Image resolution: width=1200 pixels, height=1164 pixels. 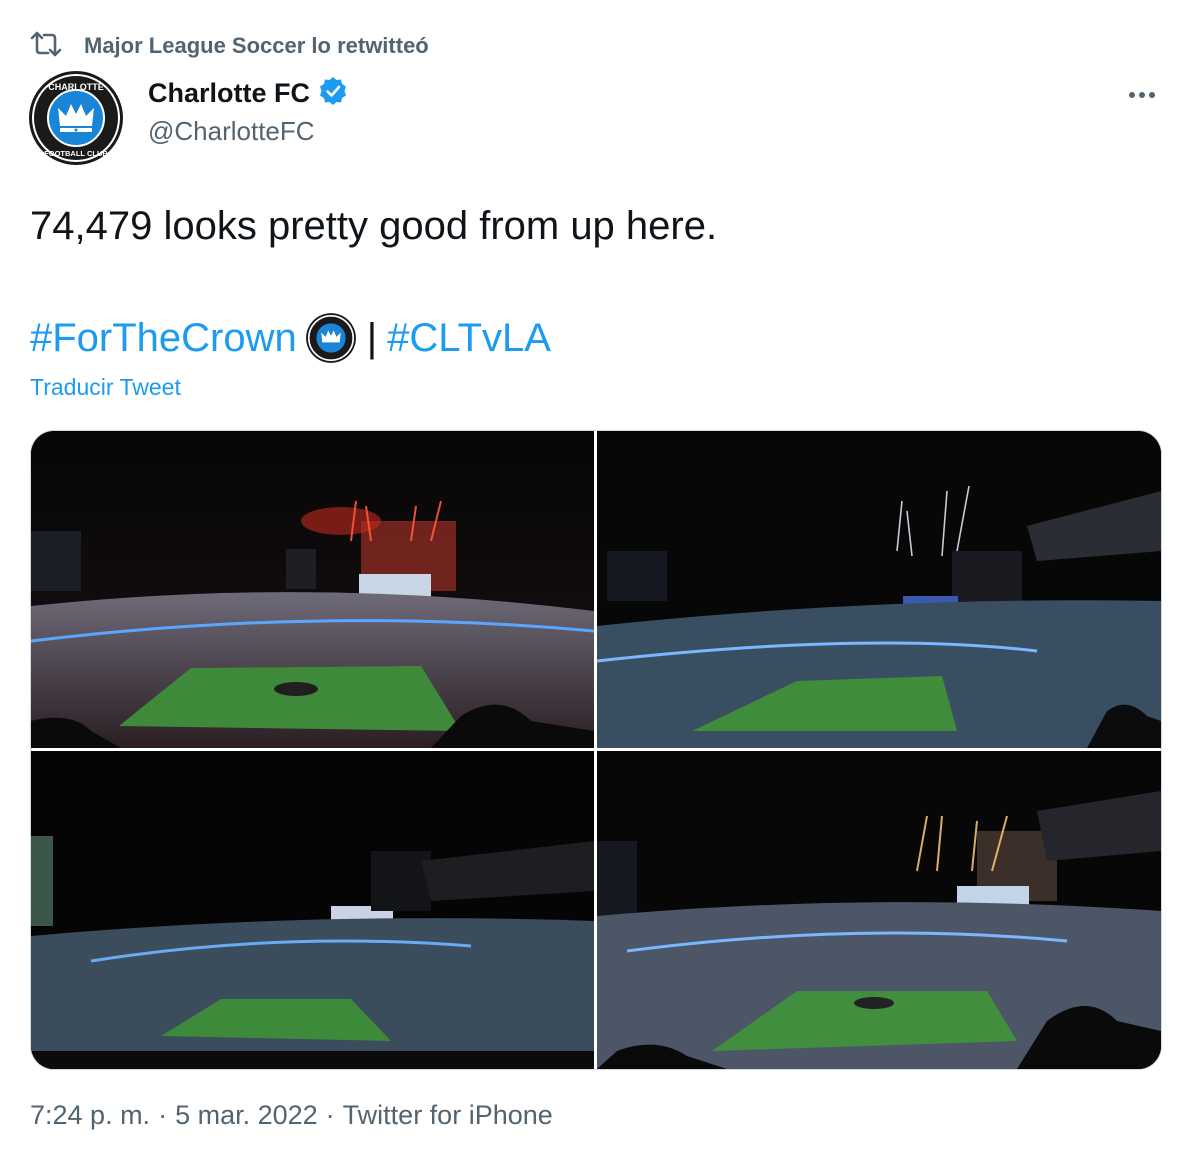 What do you see at coordinates (469, 338) in the screenshot?
I see `hashtag-cltvla: #CLTvLA` at bounding box center [469, 338].